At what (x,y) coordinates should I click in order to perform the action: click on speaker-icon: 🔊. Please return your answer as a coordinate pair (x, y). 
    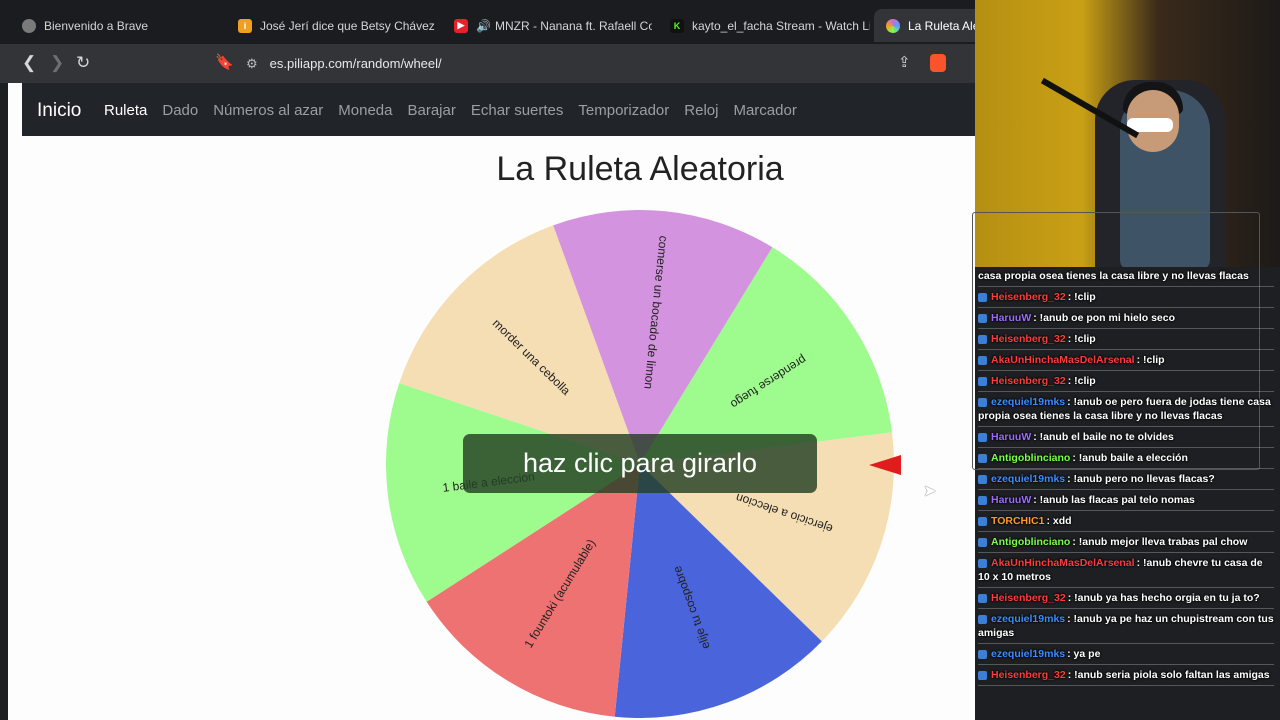
    Looking at the image, I should click on (483, 26).